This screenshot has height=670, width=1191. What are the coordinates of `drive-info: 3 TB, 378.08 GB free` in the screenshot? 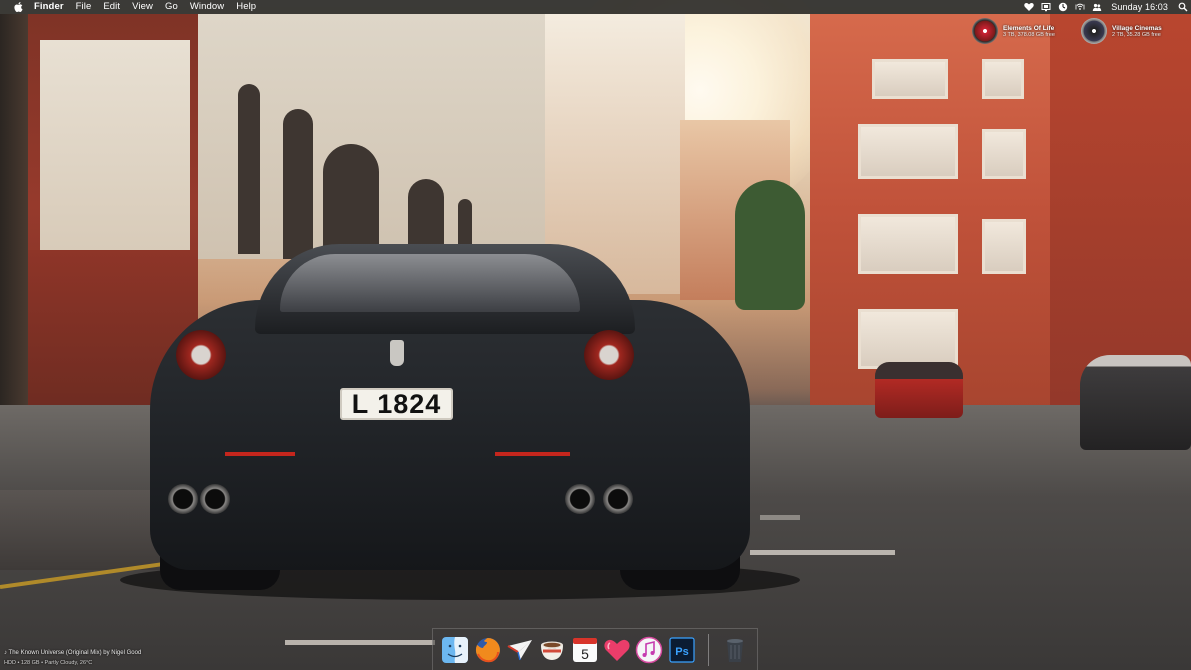 It's located at (1029, 34).